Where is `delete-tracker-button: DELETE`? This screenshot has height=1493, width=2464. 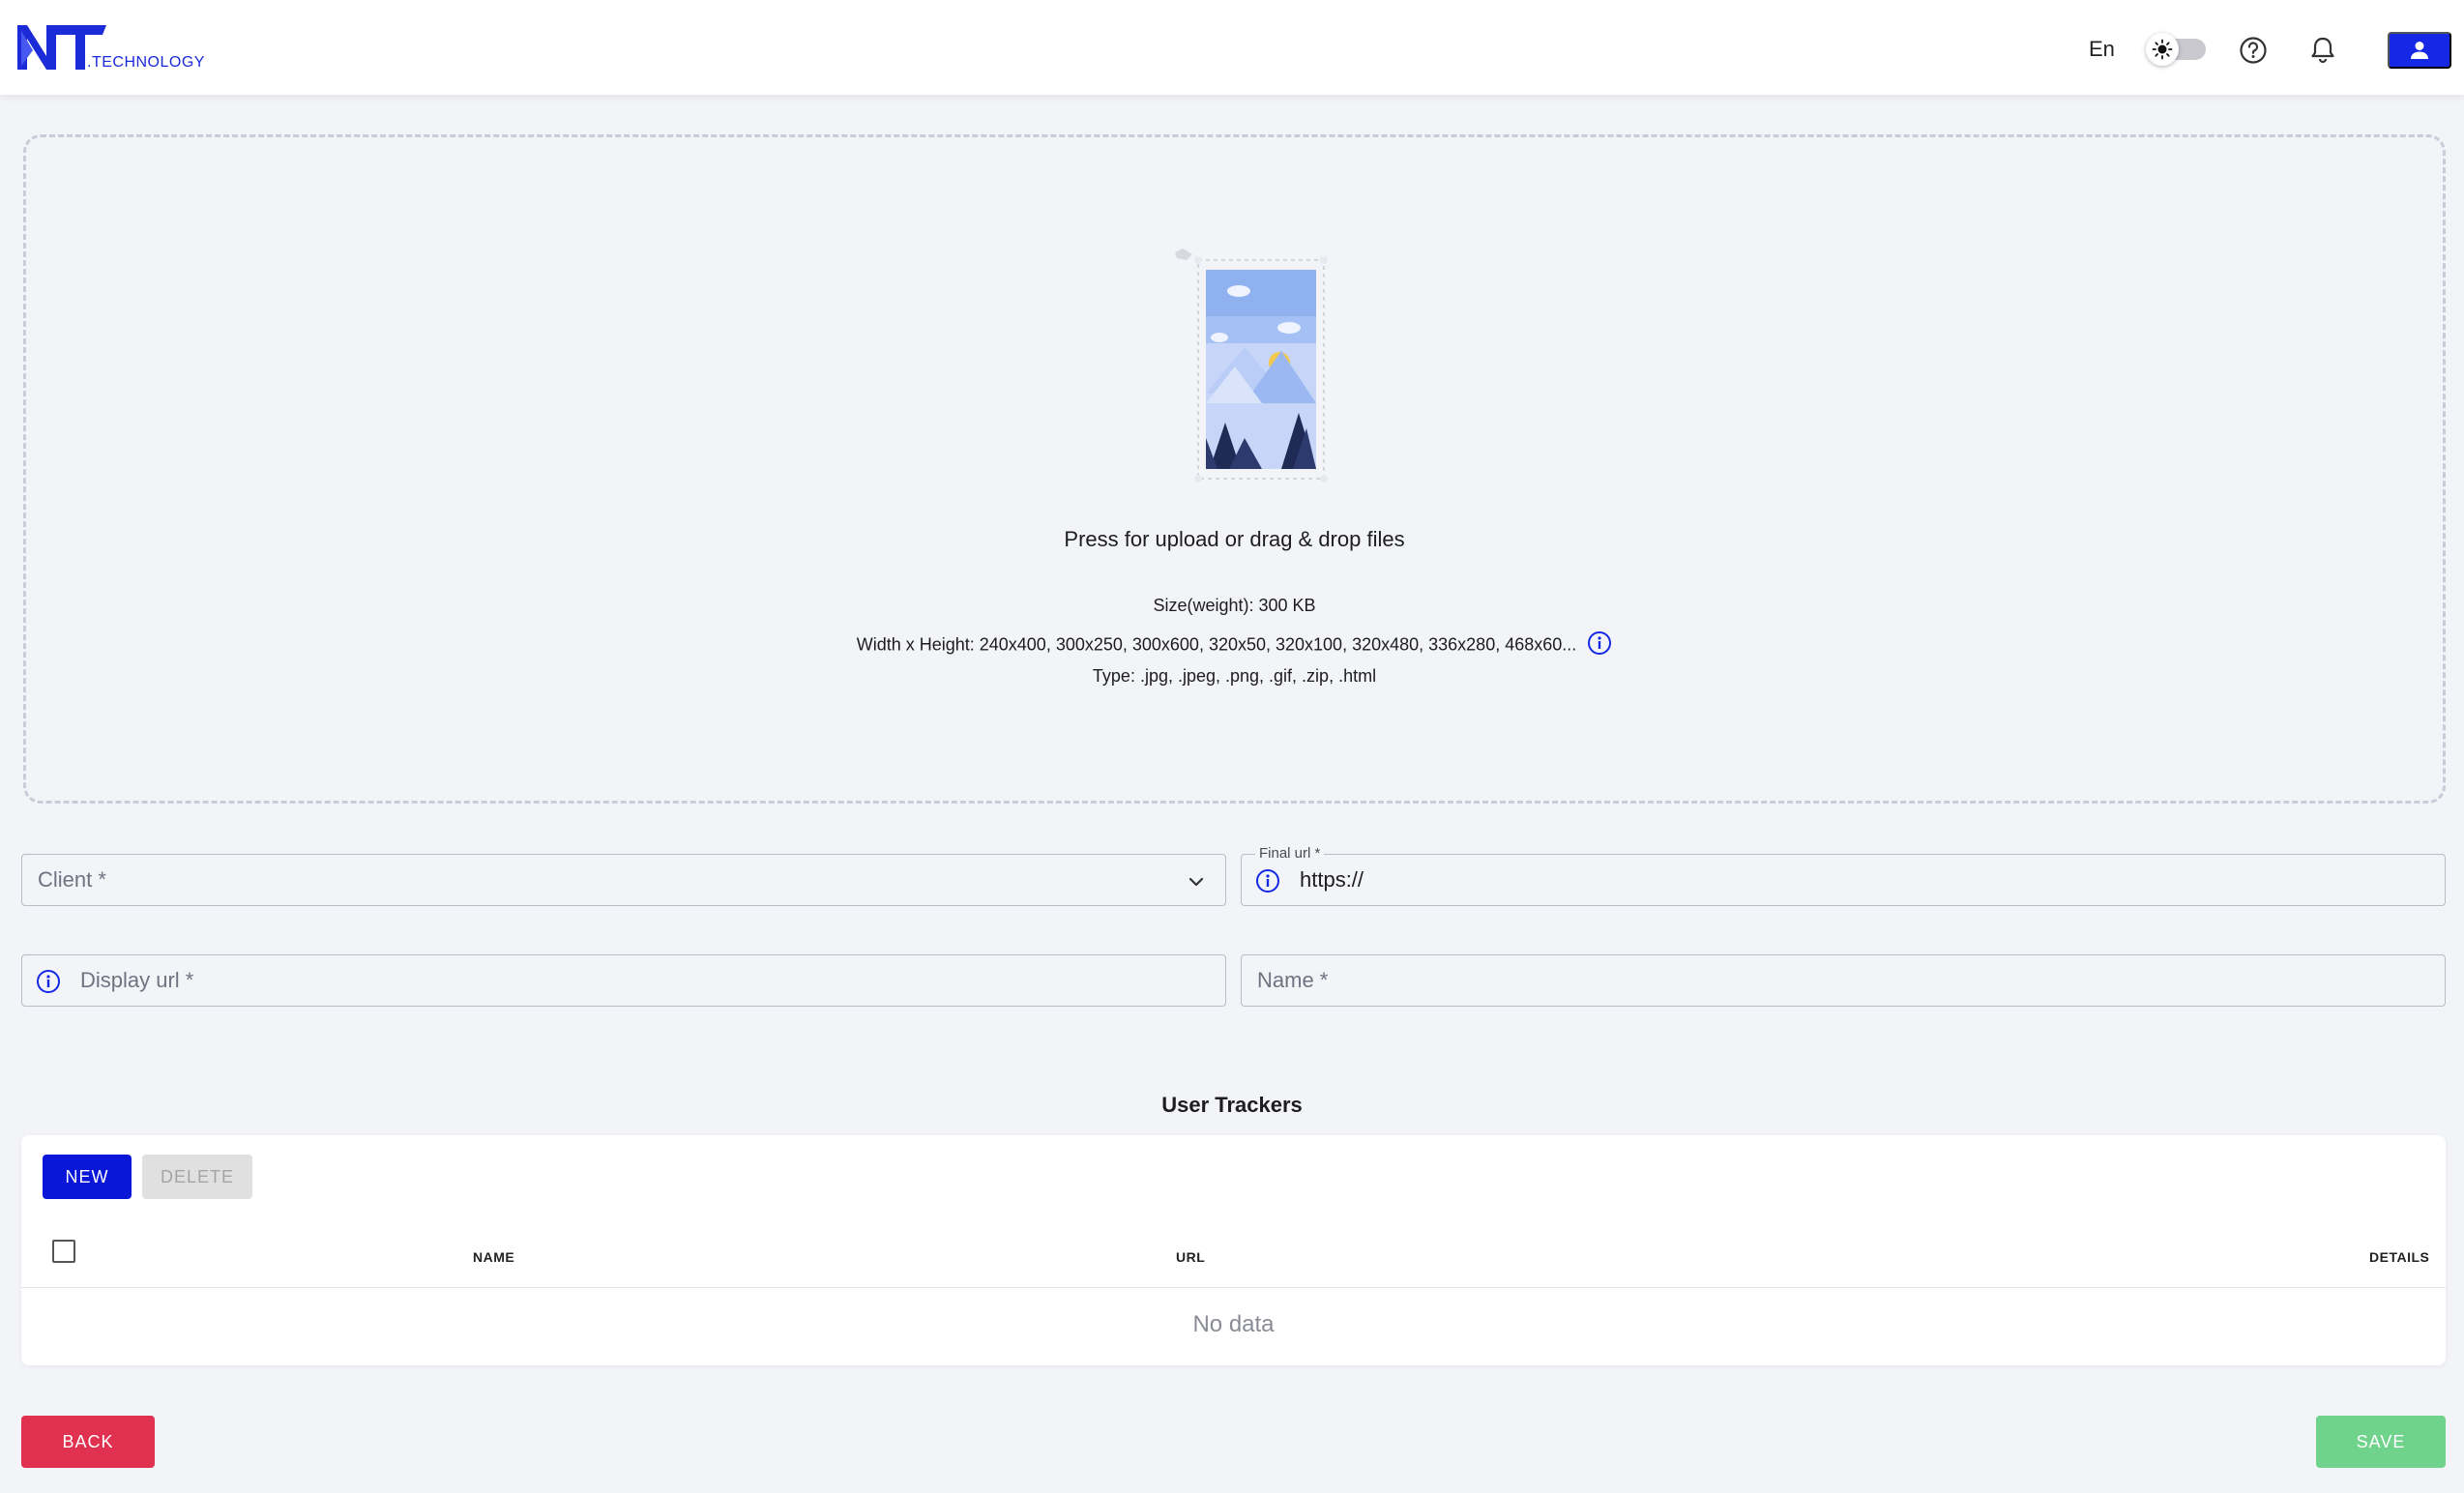
delete-tracker-button: DELETE is located at coordinates (197, 1177).